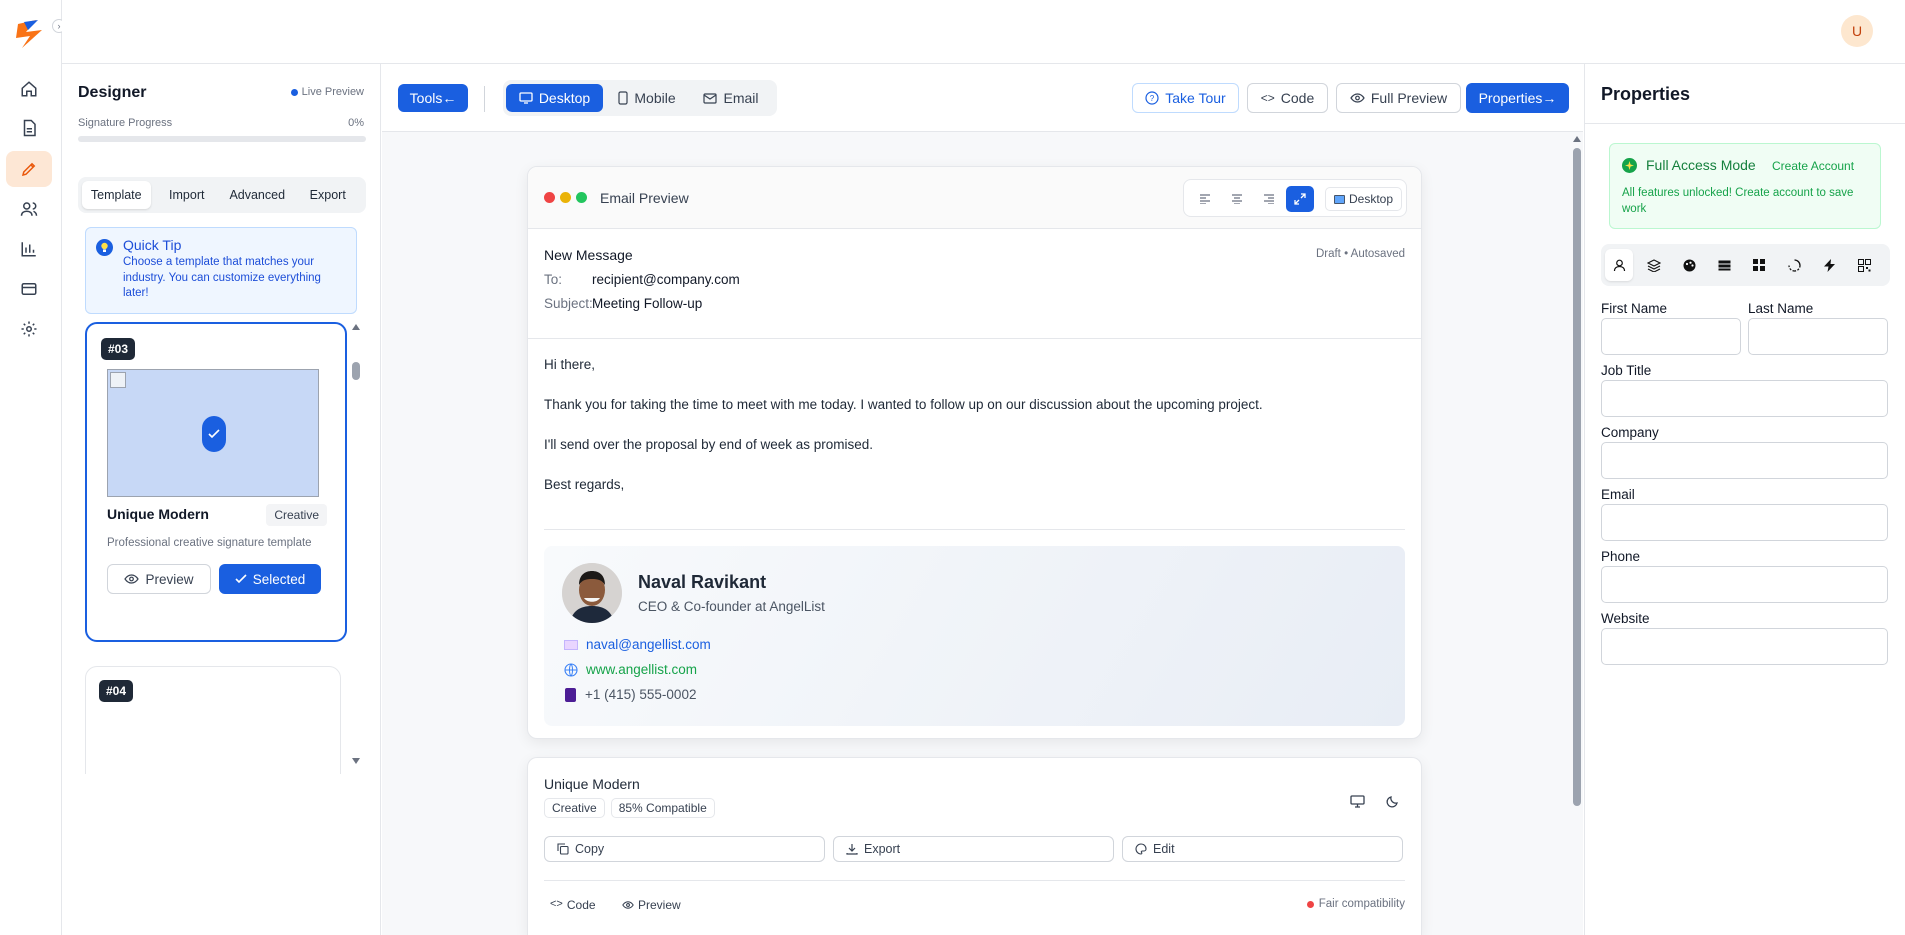 The image size is (1905, 935). Describe the element at coordinates (973, 849) in the screenshot. I see `export-button: Export` at that location.